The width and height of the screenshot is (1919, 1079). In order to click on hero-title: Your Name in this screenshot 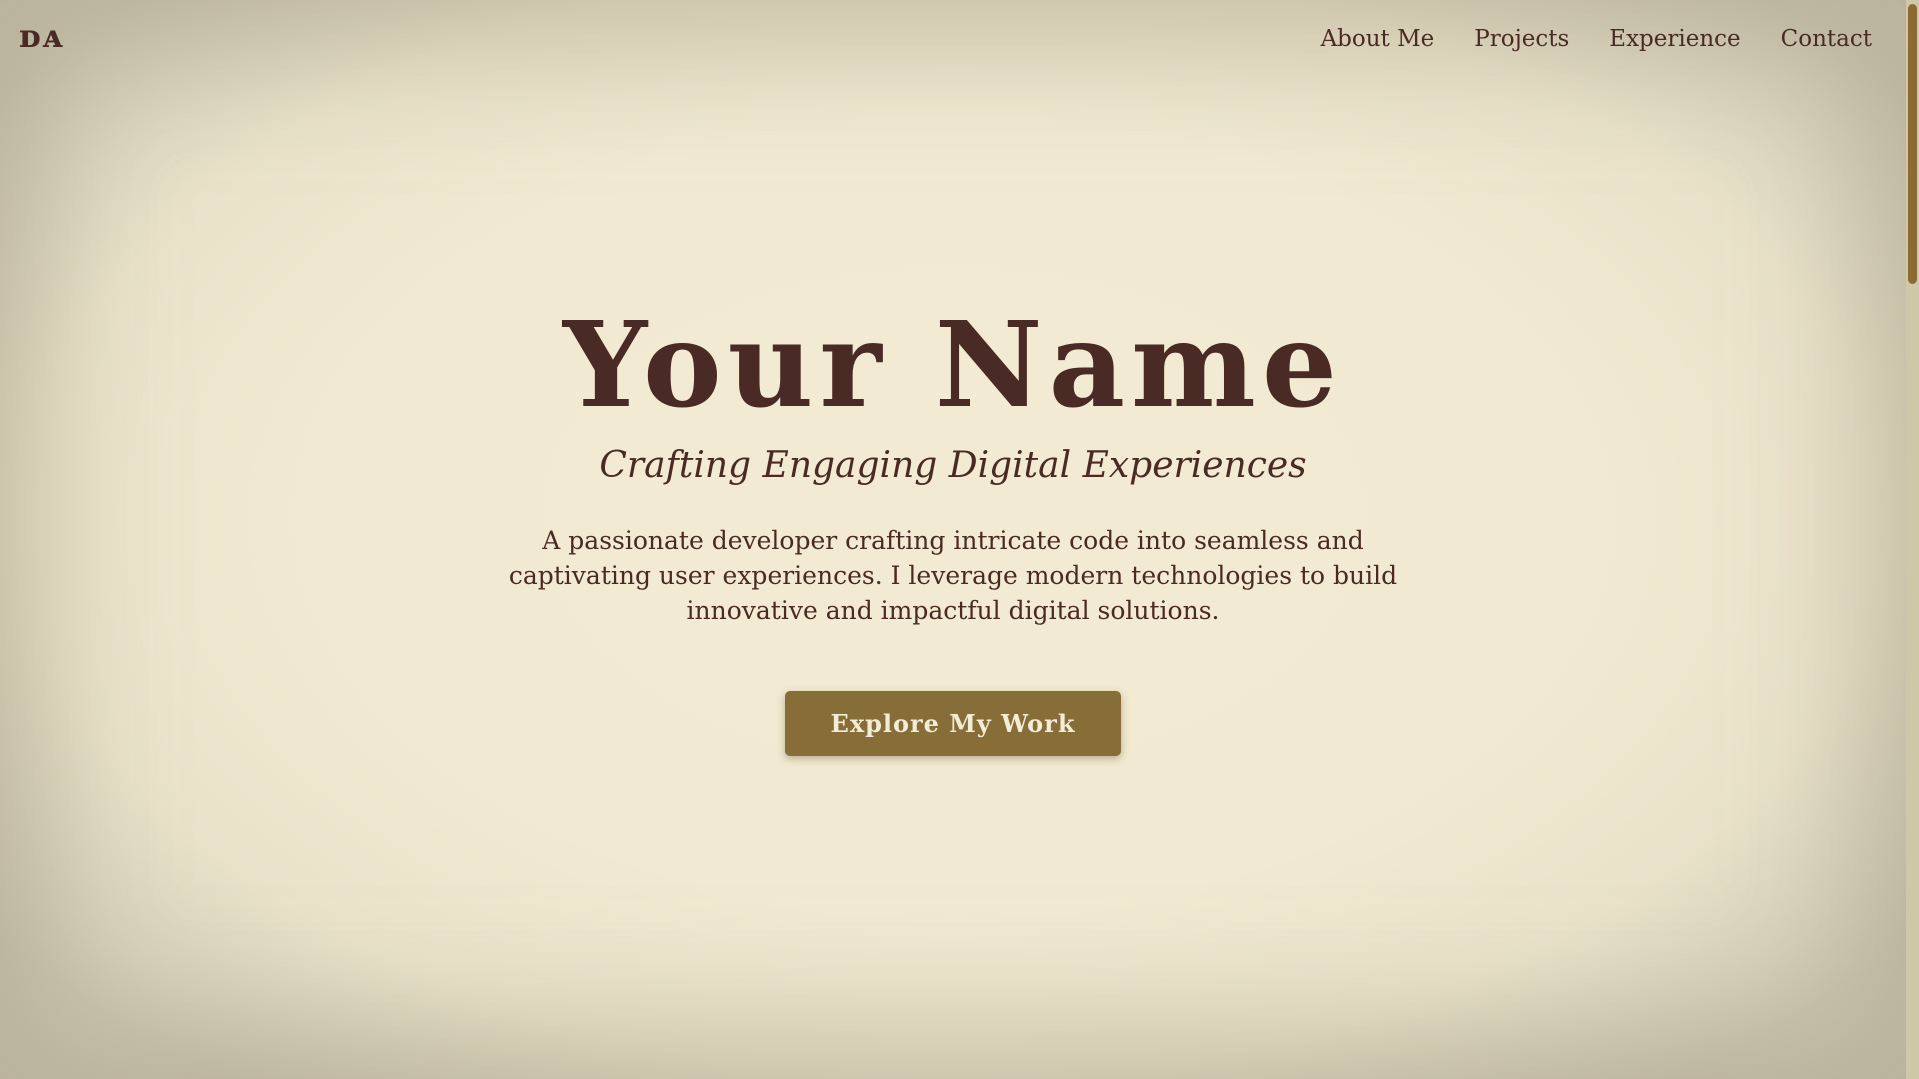, I will do `click(953, 364)`.